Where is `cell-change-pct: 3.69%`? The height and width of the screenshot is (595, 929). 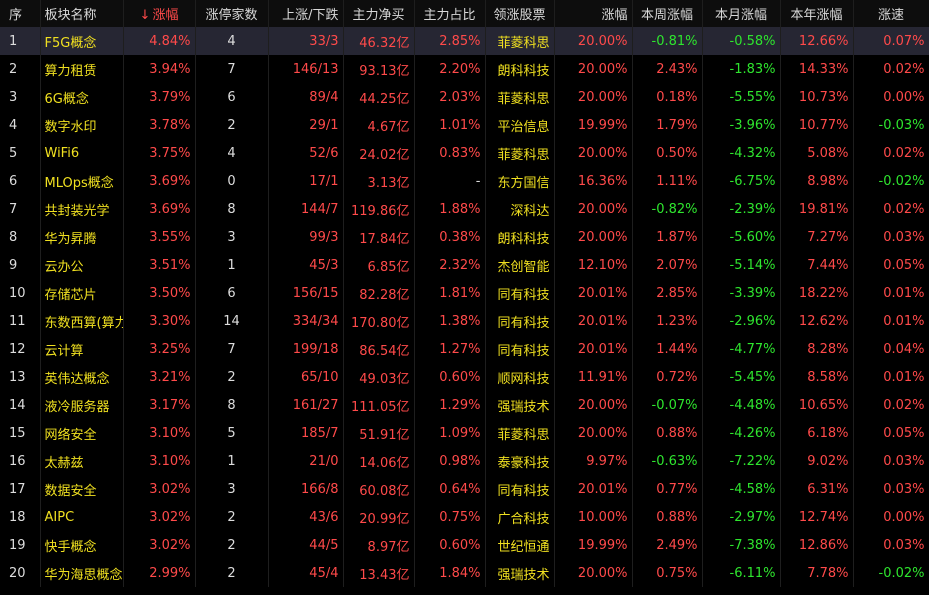
cell-change-pct: 3.69% is located at coordinates (159, 209).